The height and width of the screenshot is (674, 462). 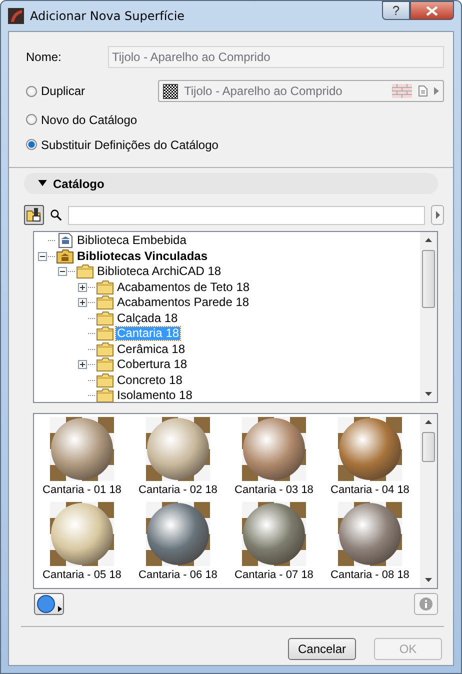 I want to click on app-logo-icon, so click(x=16, y=16).